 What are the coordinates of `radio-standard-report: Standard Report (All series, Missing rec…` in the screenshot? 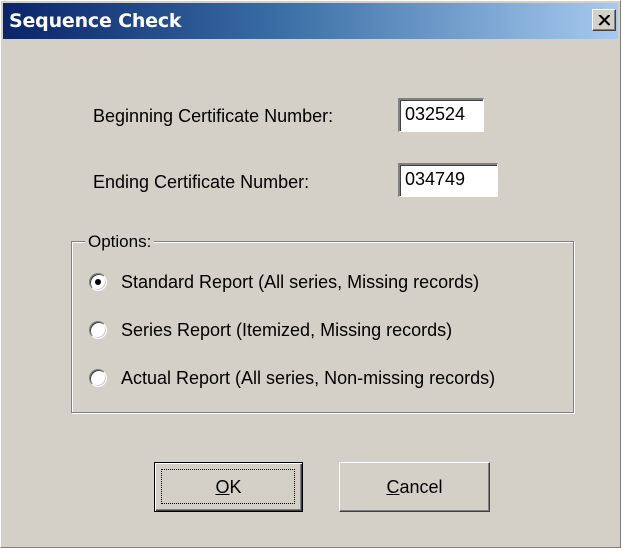 It's located at (284, 282).